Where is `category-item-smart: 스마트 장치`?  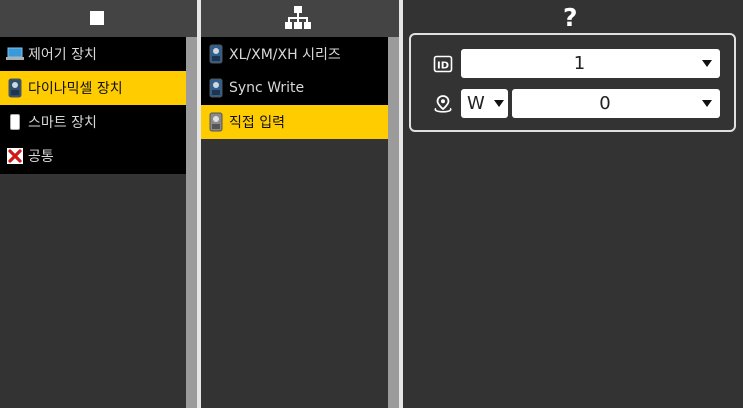 category-item-smart: 스마트 장치 is located at coordinates (93, 122).